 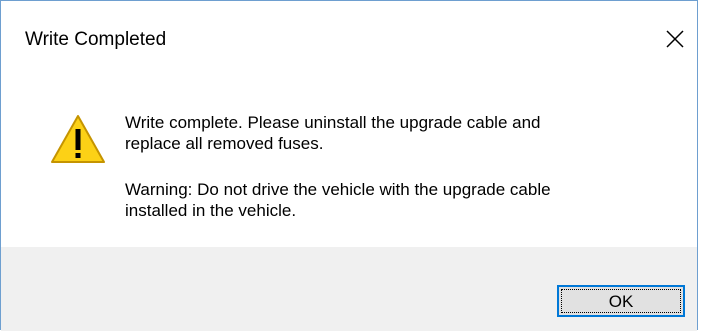 What do you see at coordinates (96, 39) in the screenshot?
I see `window-title: Write Completed` at bounding box center [96, 39].